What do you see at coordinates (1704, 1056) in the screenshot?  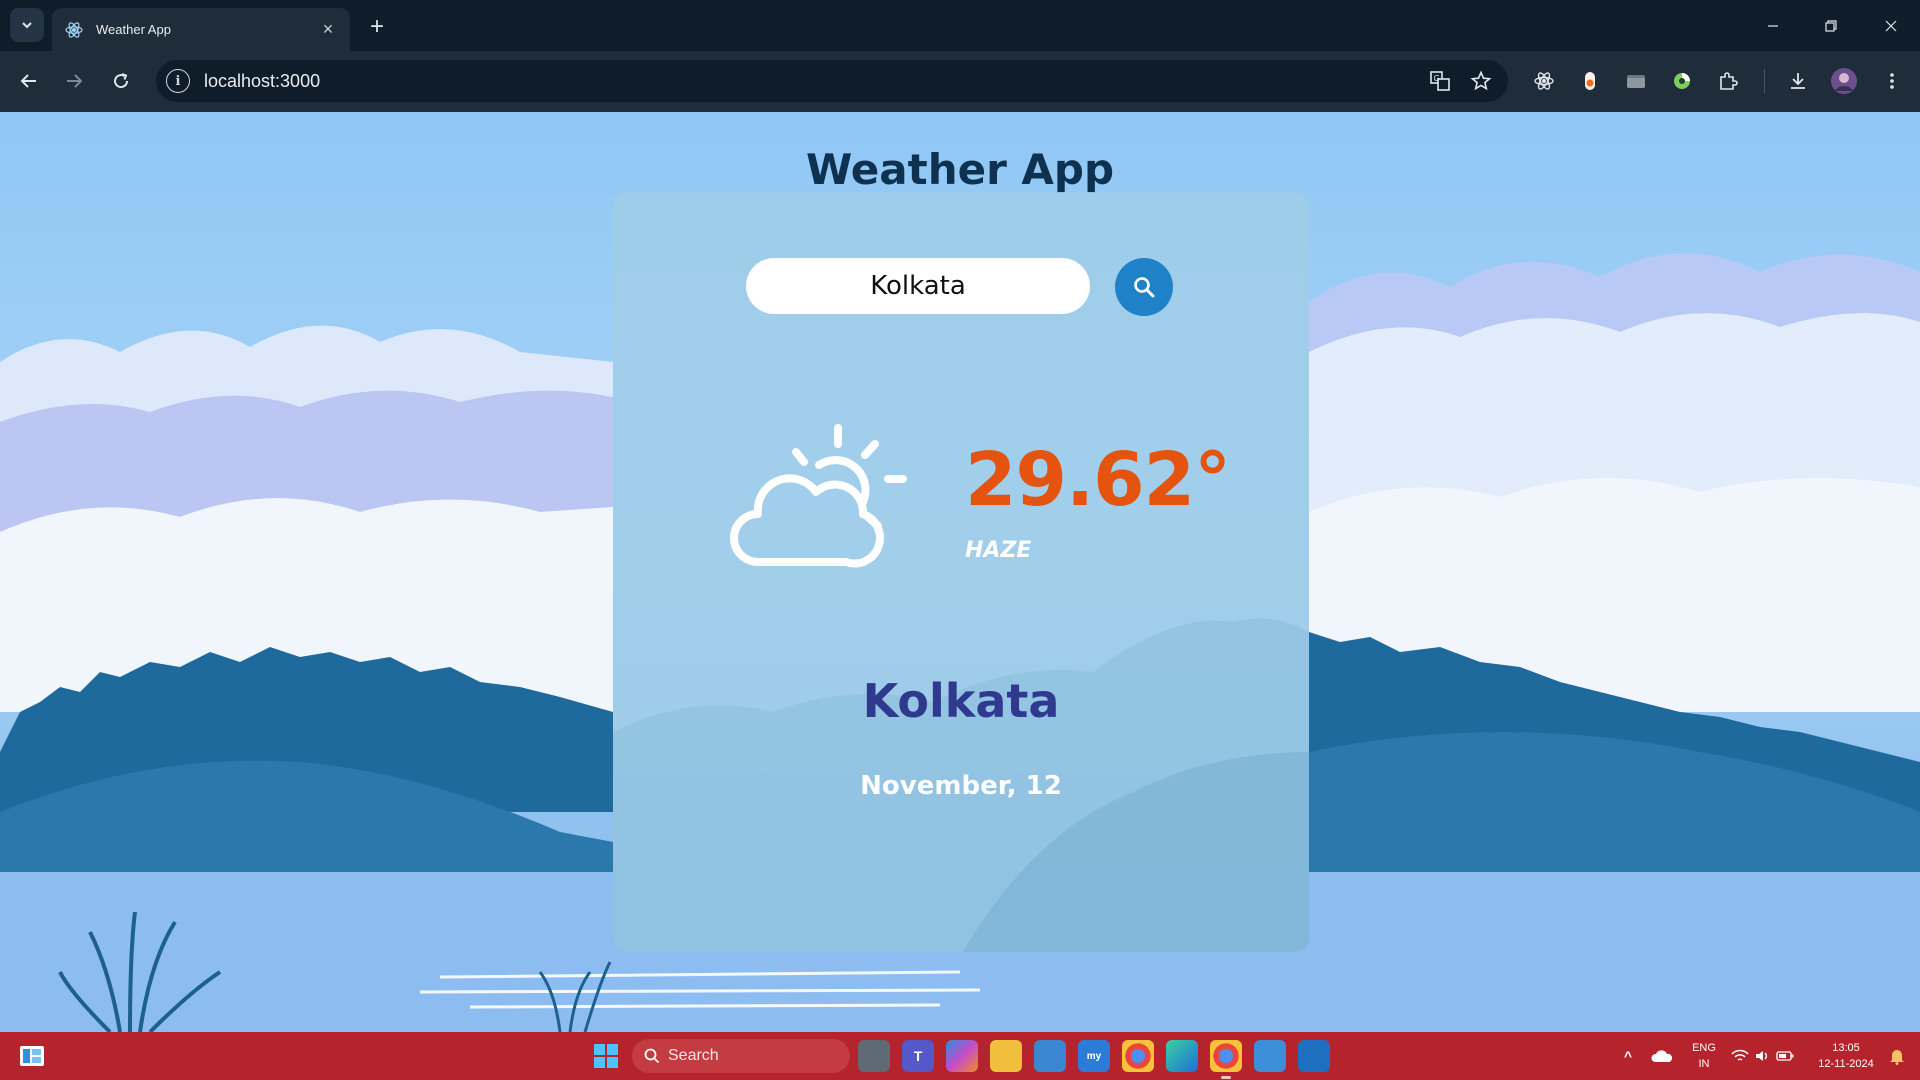 I see `language-indicator: ENG IN` at bounding box center [1704, 1056].